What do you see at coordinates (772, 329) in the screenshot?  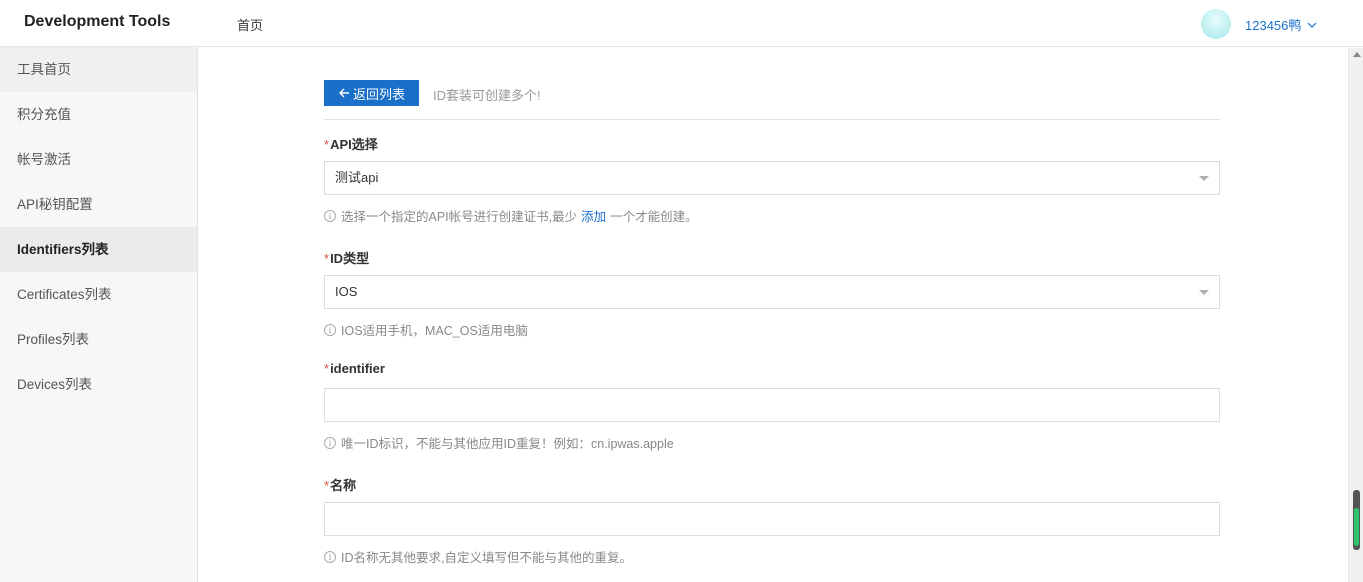 I see `id-type-help: i IOS适用手机，MAC_OS适用电脑` at bounding box center [772, 329].